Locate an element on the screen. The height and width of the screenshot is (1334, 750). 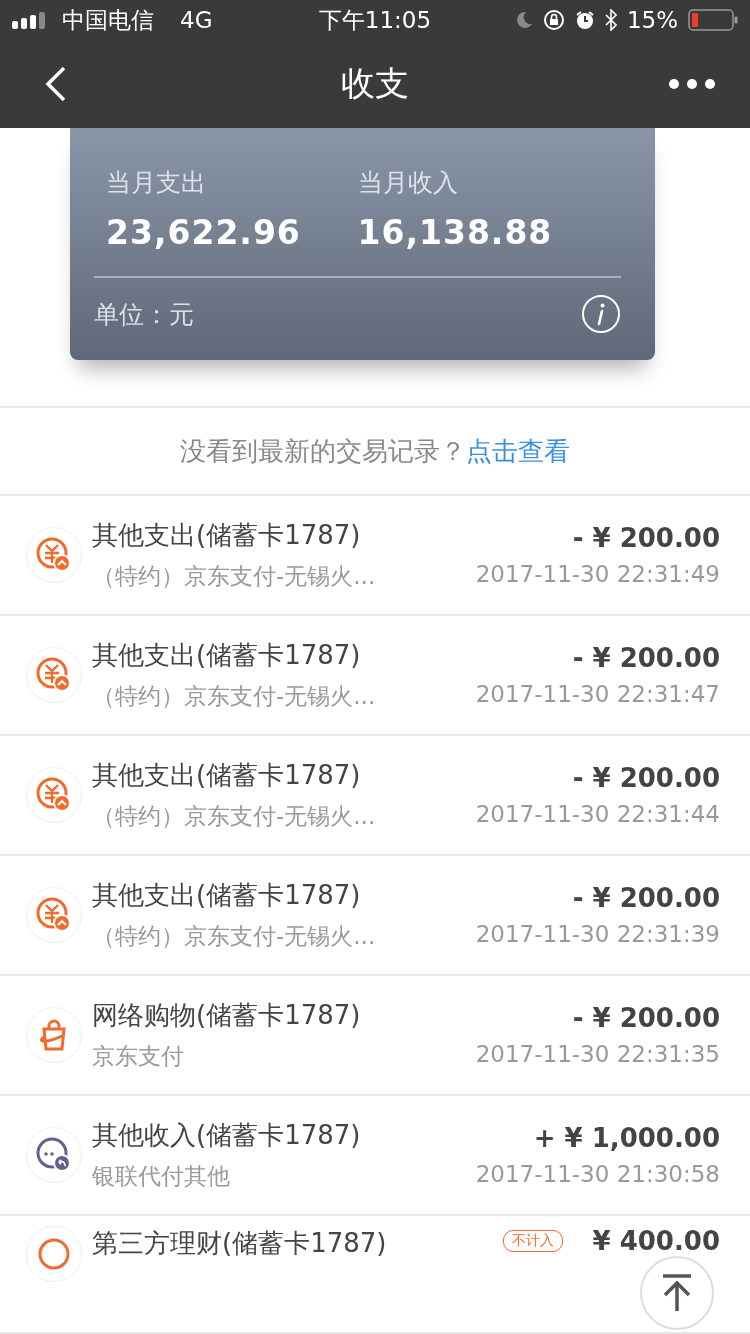
transaction-description: 京东支付 is located at coordinates (138, 1056).